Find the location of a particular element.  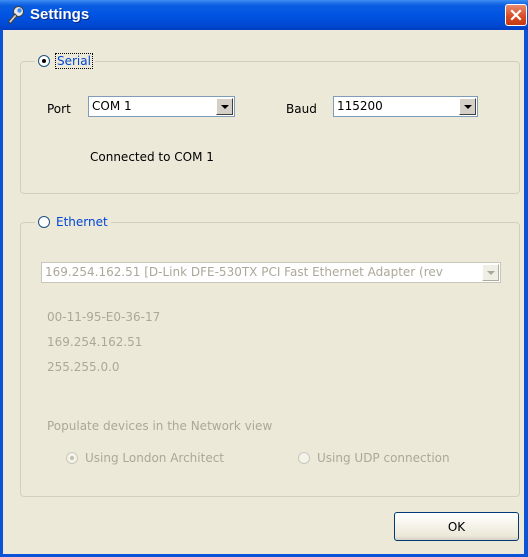

serial-radio: Serial is located at coordinates (65, 61).